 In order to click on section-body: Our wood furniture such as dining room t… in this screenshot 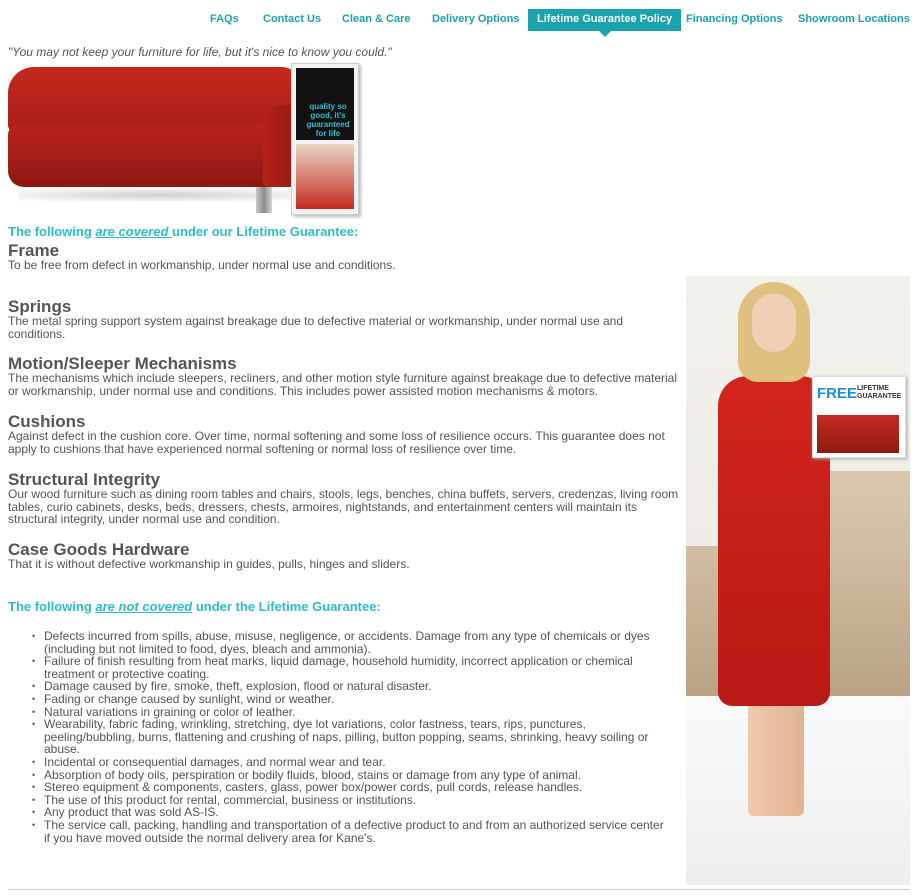, I will do `click(343, 506)`.